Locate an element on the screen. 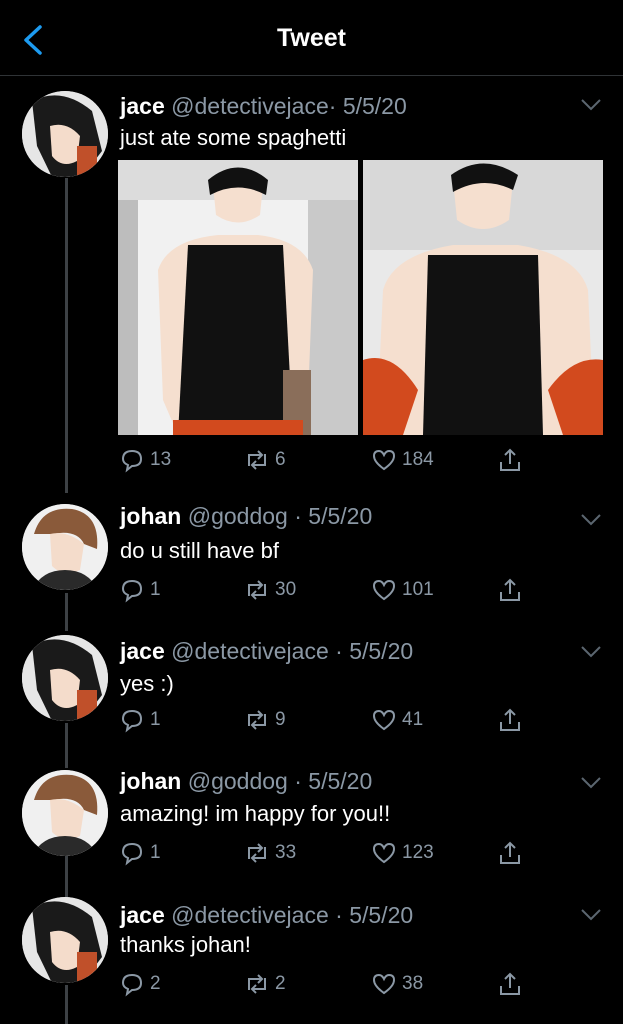 The height and width of the screenshot is (1024, 623). like-count: 123 is located at coordinates (418, 852).